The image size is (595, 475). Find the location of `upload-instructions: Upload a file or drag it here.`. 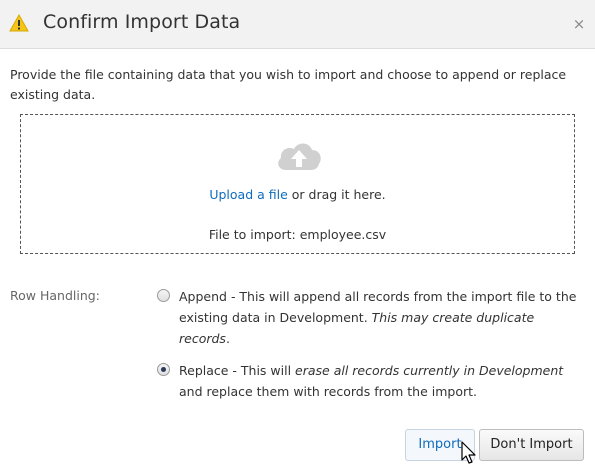

upload-instructions: Upload a file or drag it here. is located at coordinates (297, 194).